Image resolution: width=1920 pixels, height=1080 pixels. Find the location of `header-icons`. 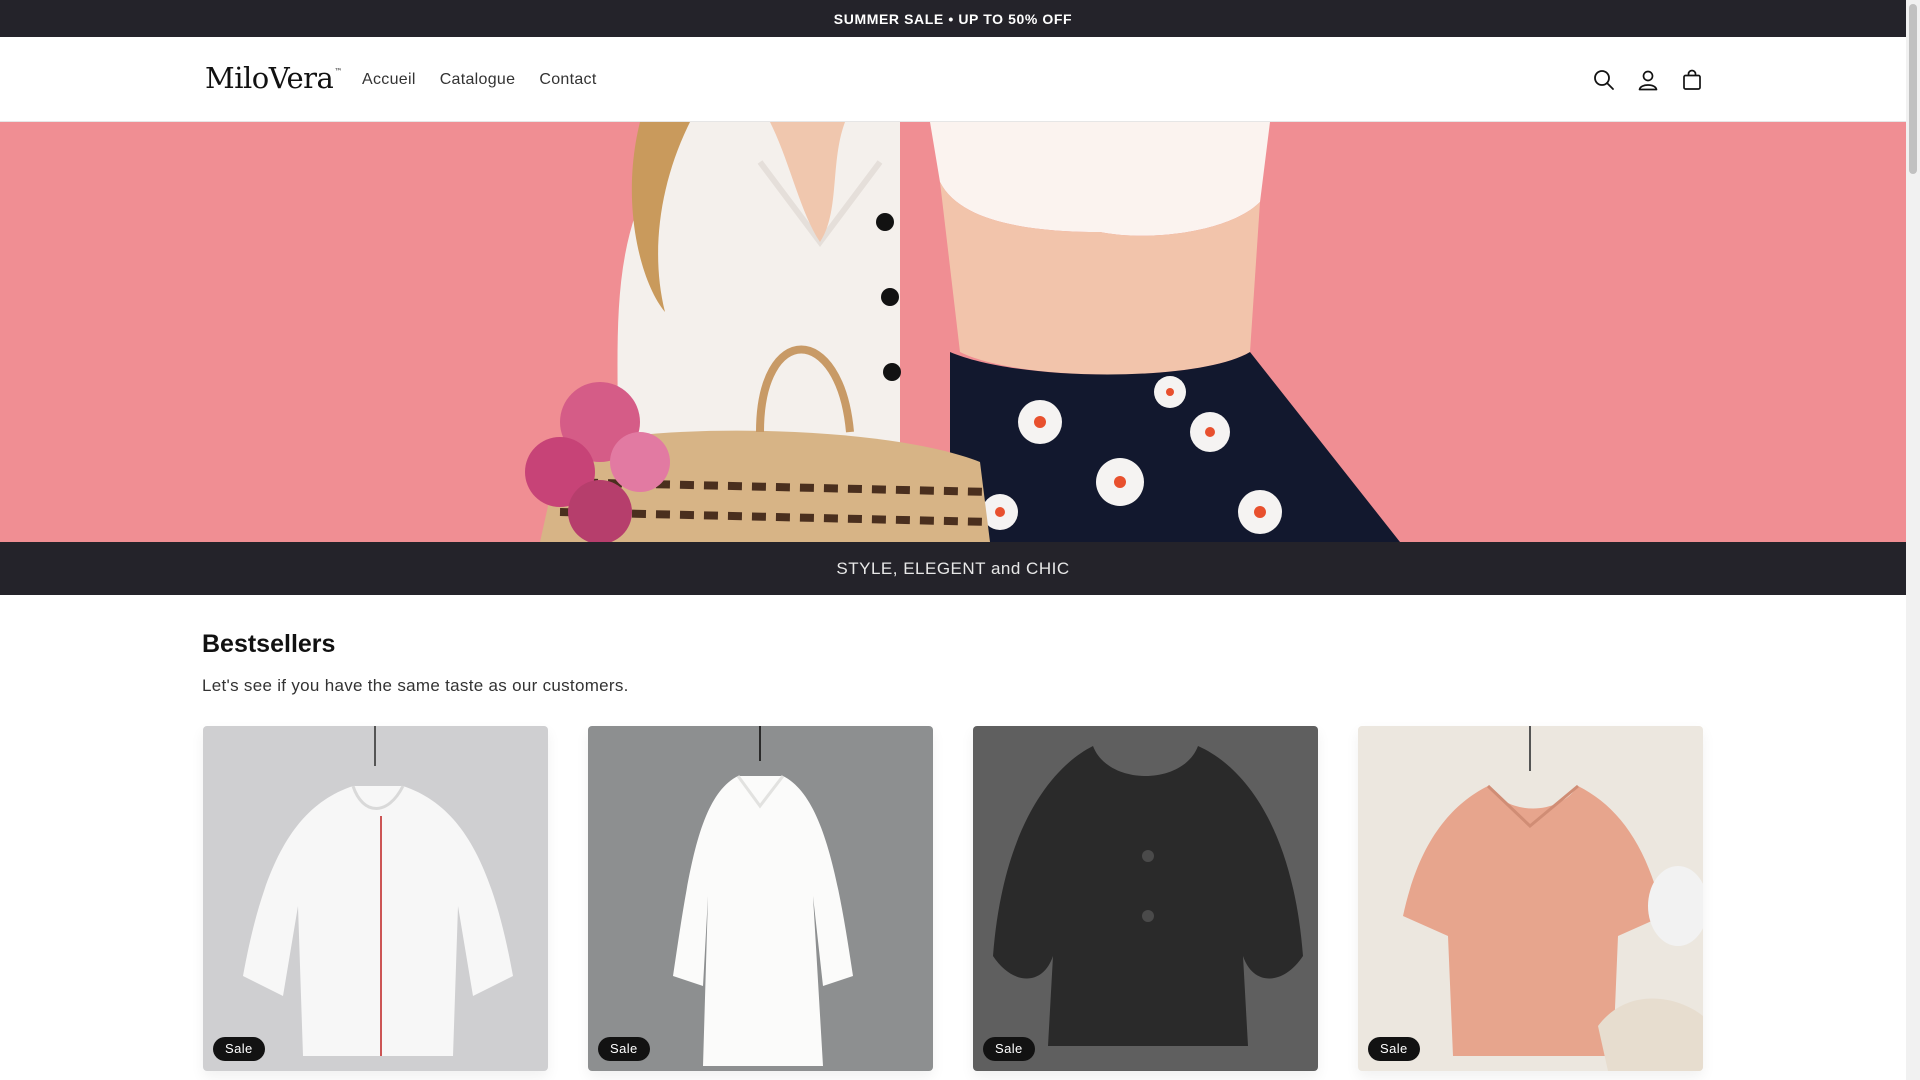

header-icons is located at coordinates (1648, 79).